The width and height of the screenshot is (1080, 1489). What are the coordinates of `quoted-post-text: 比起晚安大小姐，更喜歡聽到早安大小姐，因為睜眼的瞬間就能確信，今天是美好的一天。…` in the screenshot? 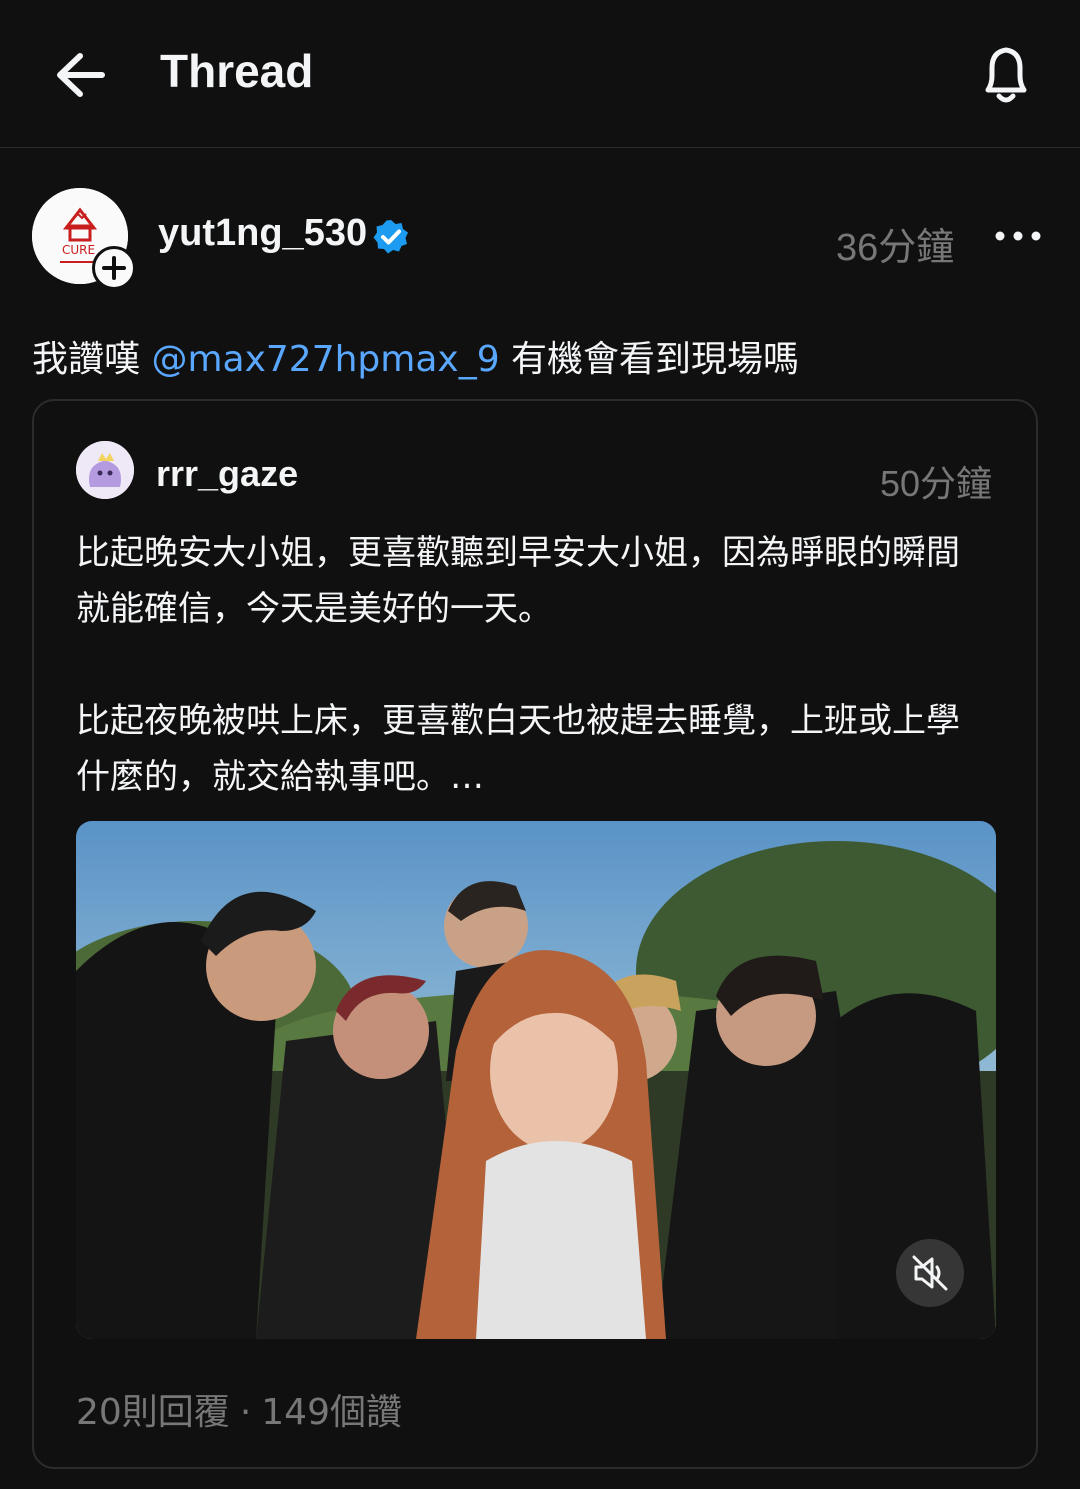 It's located at (518, 665).